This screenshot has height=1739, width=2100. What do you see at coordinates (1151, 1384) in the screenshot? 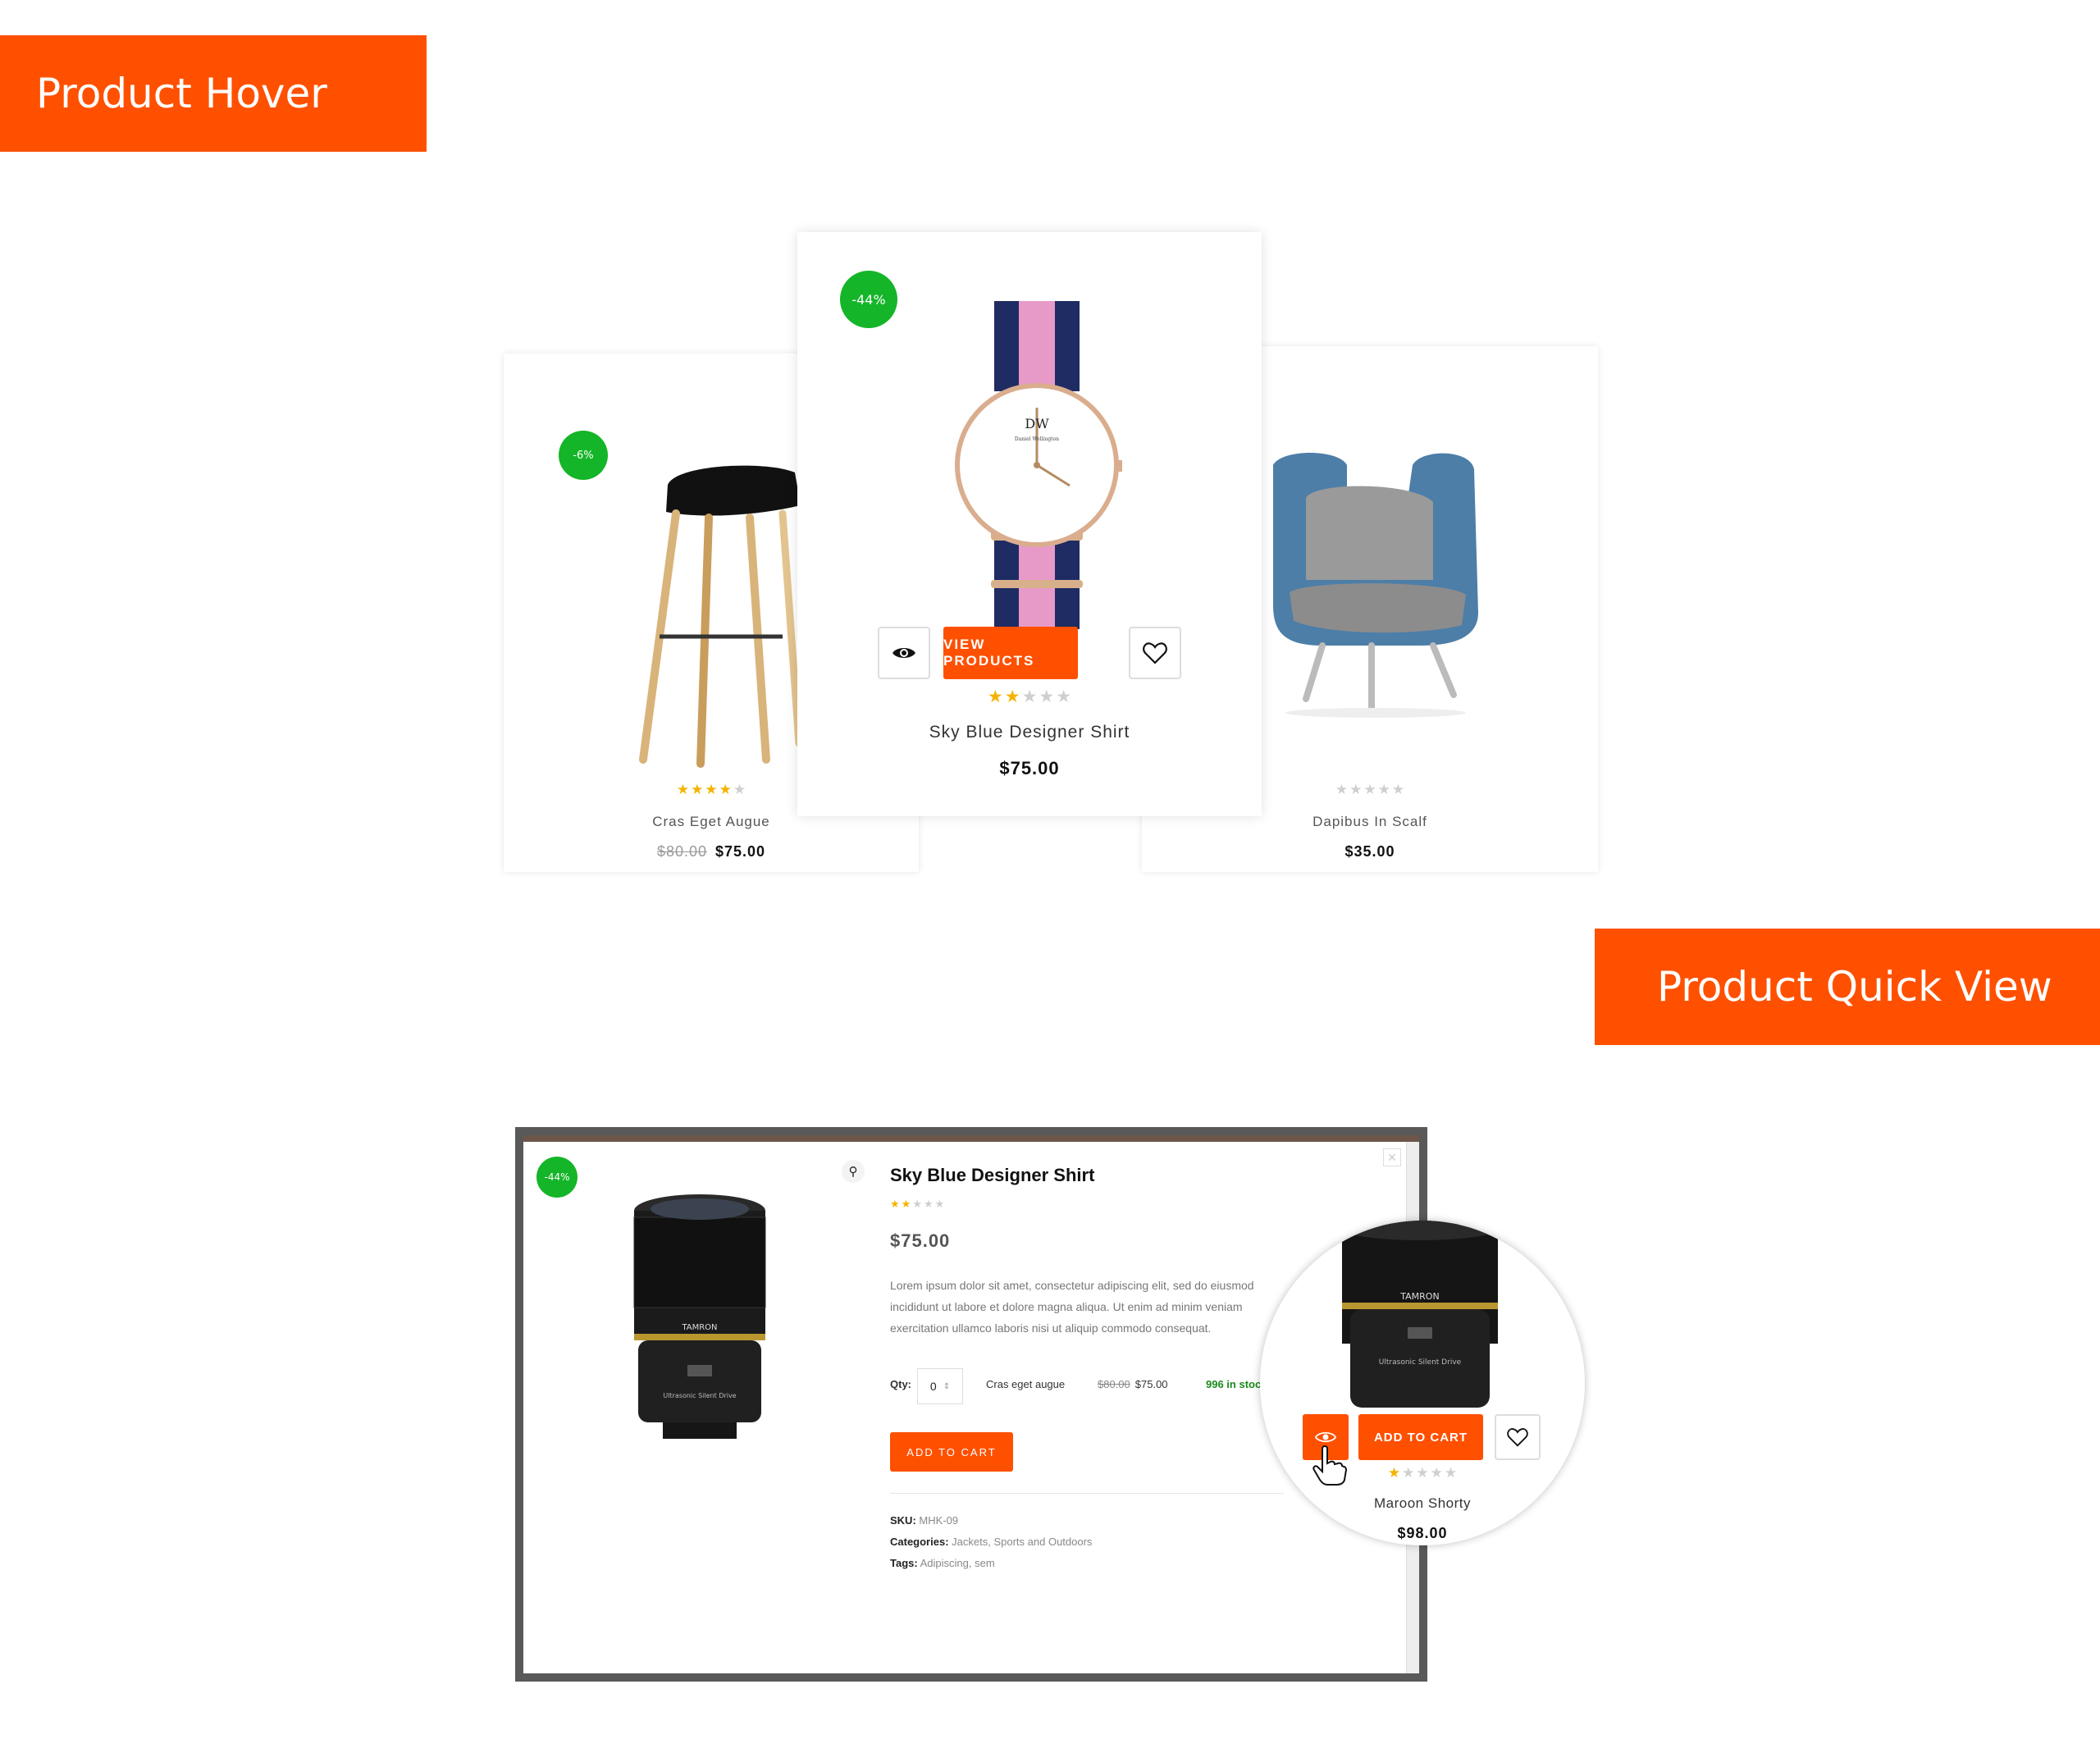
I see `variant-current-price: $75.00` at bounding box center [1151, 1384].